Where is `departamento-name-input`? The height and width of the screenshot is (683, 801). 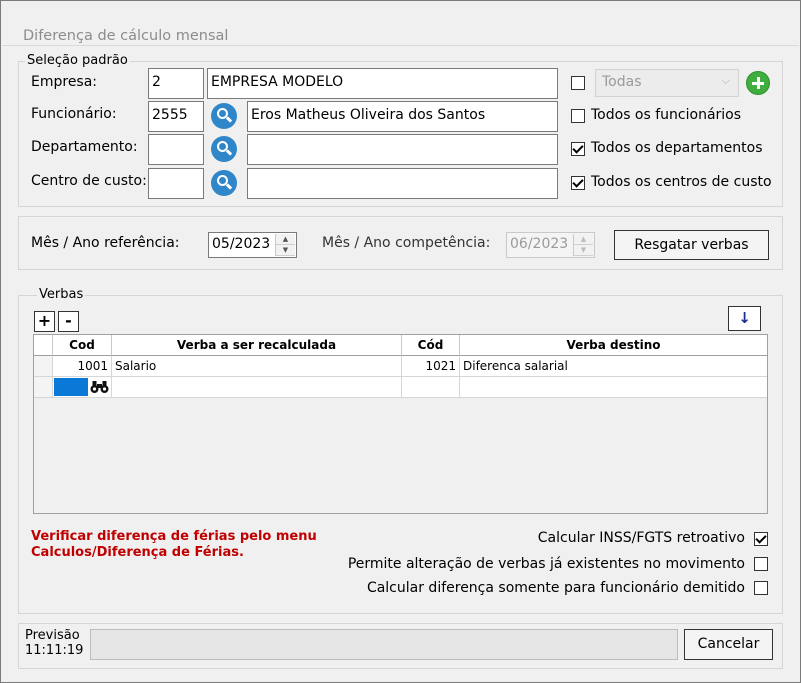 departamento-name-input is located at coordinates (402, 149).